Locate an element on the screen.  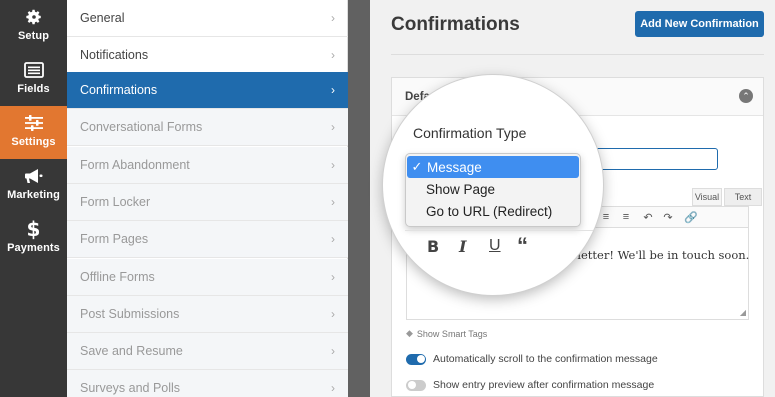
menu-item-label: General is located at coordinates (102, 18).